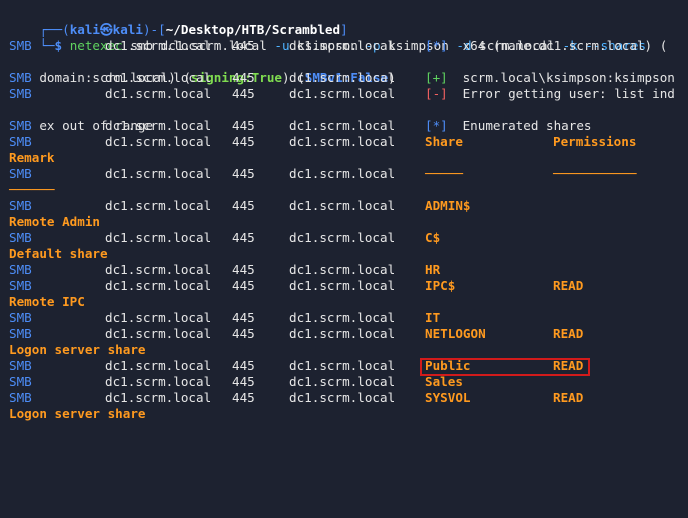 This screenshot has width=688, height=518. I want to click on auth-text: scrm.local\ksimpson:ksimpson, so click(565, 77).